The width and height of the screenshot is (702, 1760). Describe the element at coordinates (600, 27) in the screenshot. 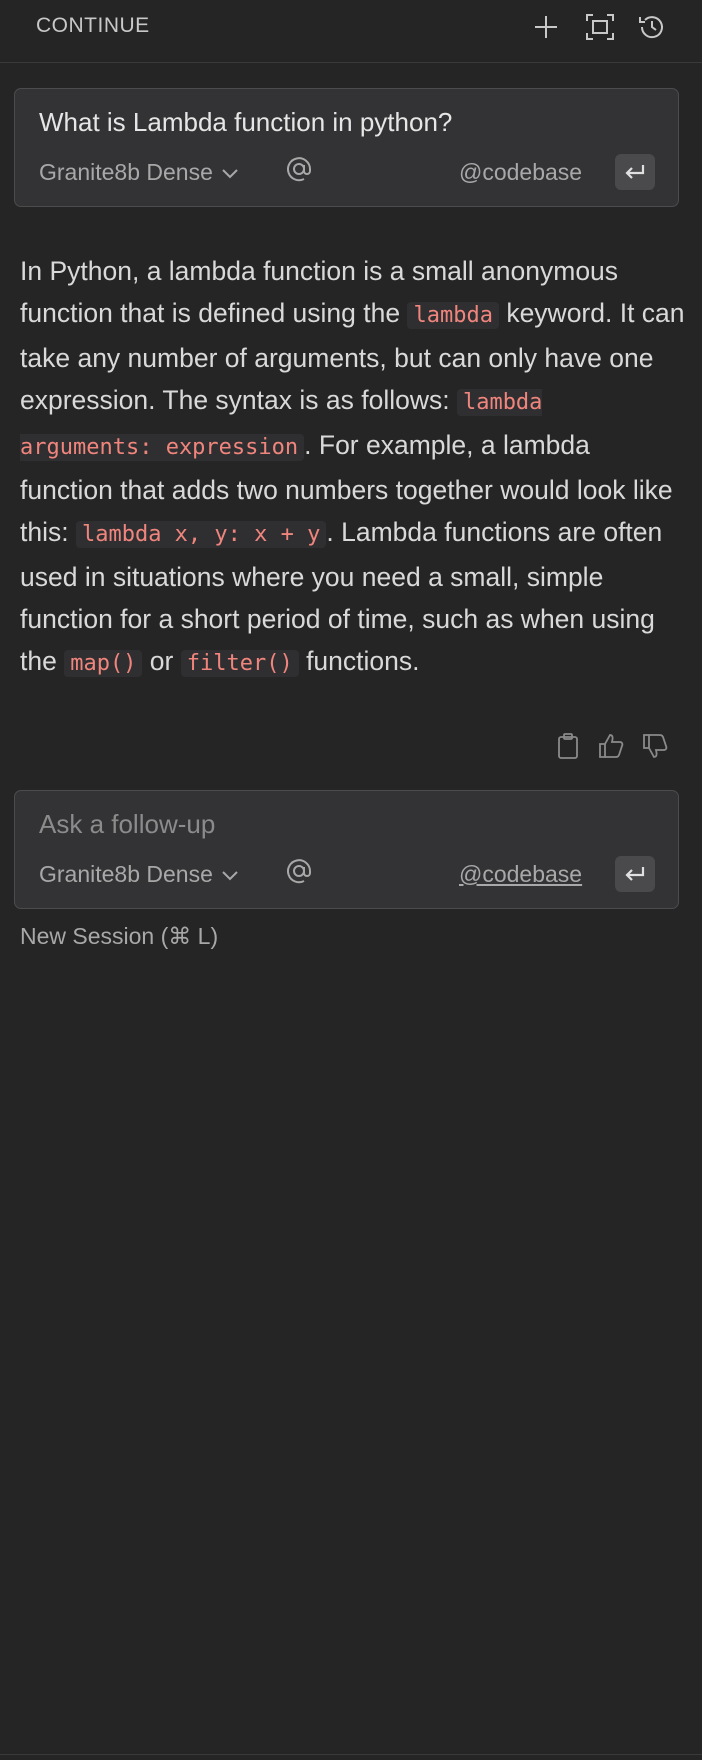

I see `fullscreen-icon` at that location.